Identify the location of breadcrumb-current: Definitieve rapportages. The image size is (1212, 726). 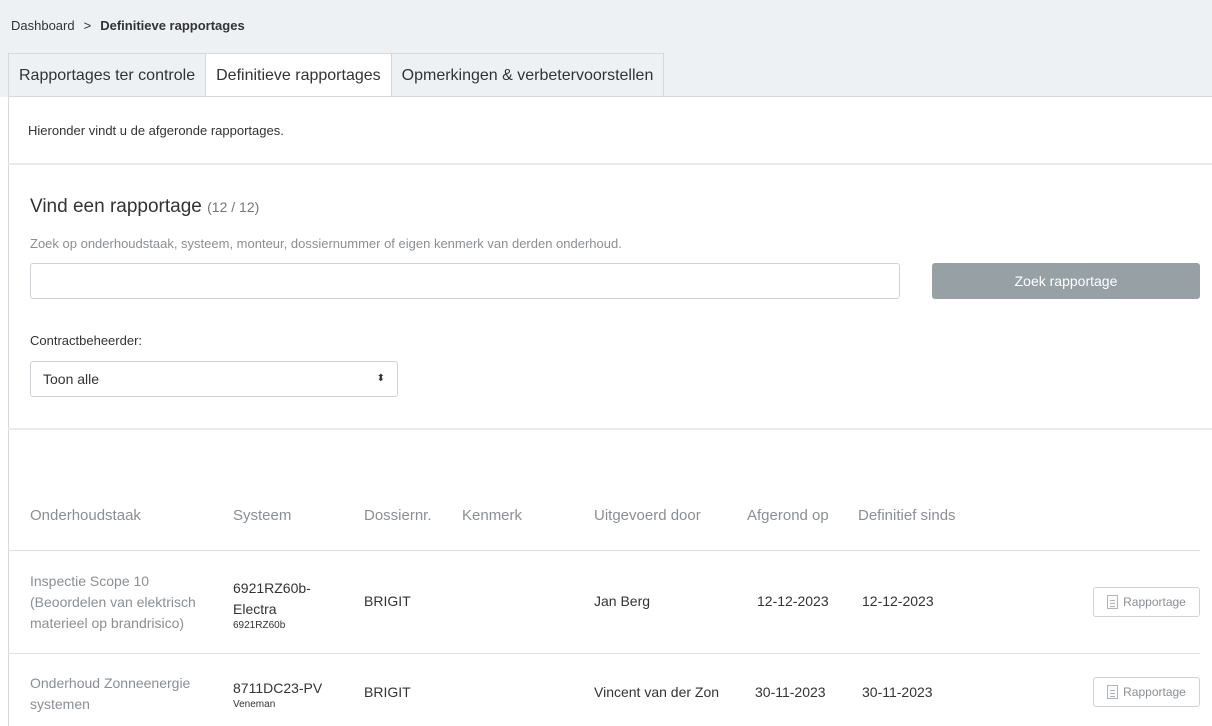
(172, 25).